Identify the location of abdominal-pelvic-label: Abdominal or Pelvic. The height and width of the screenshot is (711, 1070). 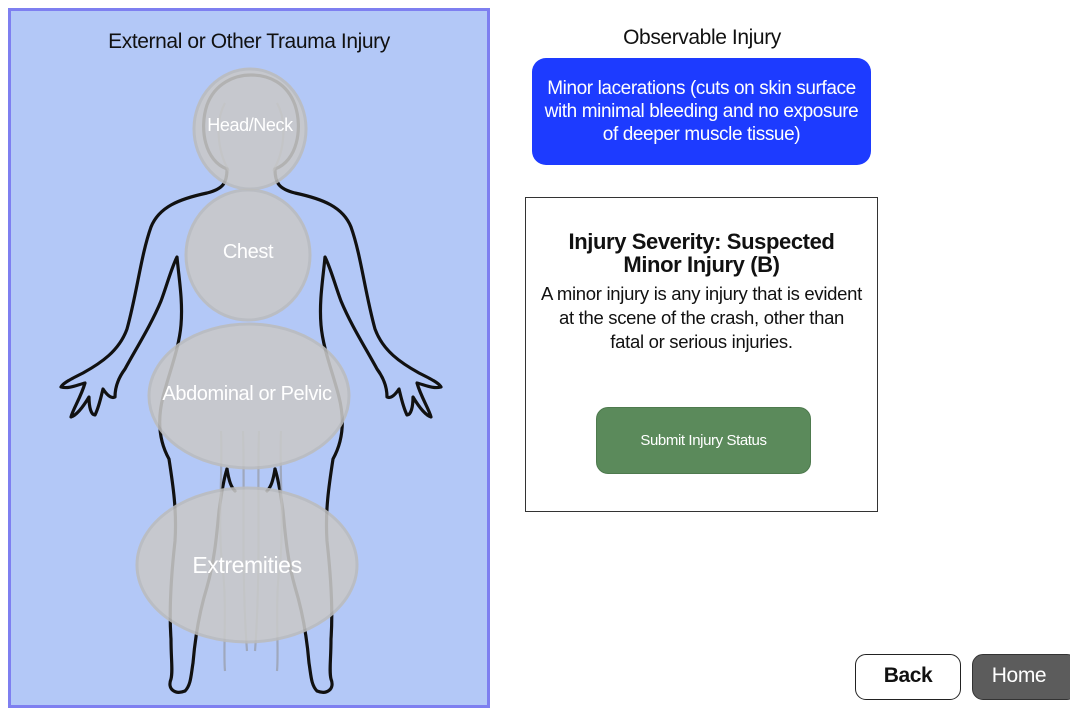
(247, 394).